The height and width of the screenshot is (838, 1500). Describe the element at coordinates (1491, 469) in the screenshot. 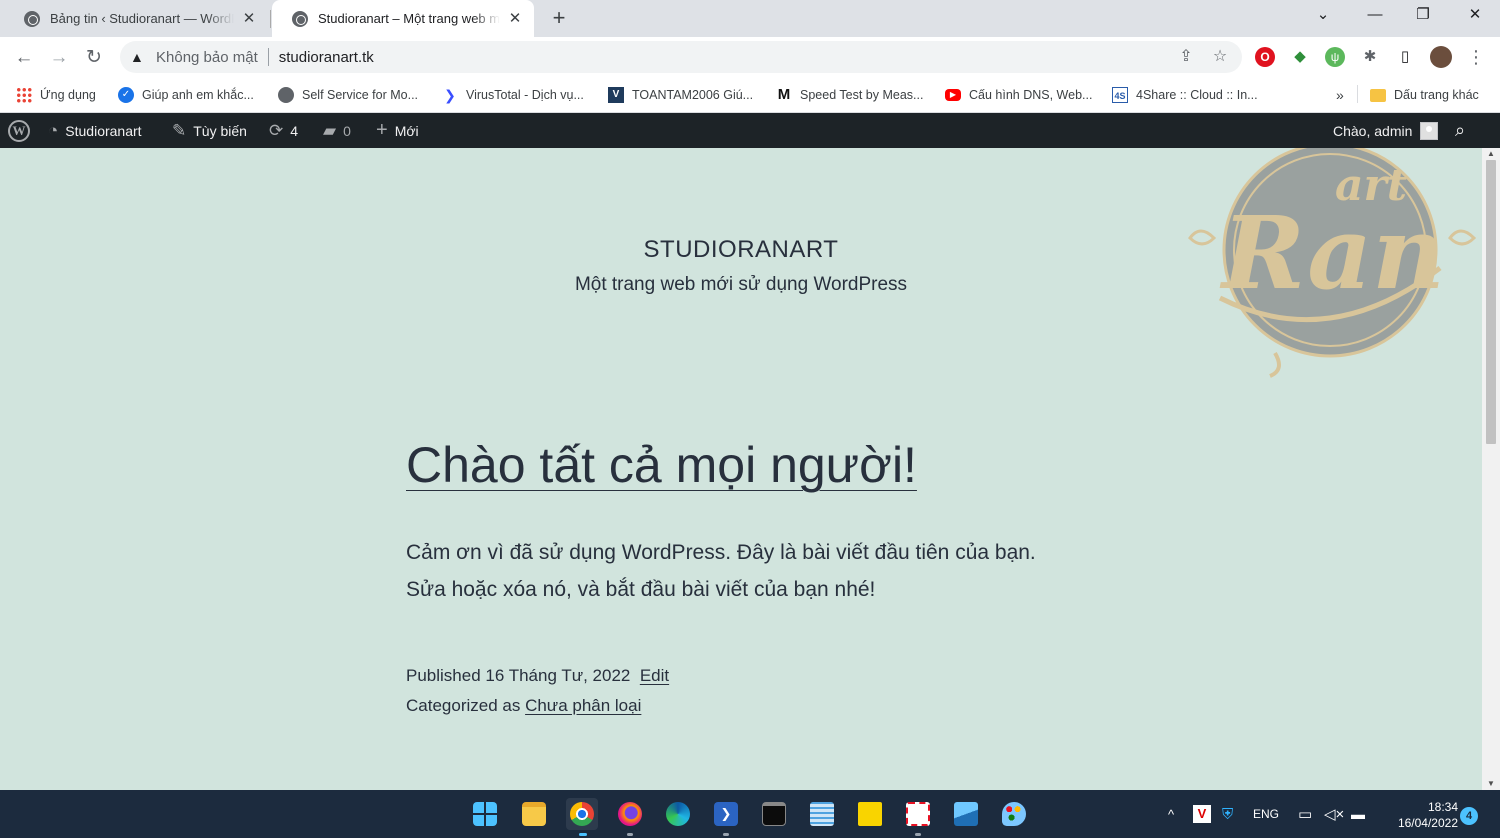

I see `page-scrollbar: ▲ ▼` at that location.